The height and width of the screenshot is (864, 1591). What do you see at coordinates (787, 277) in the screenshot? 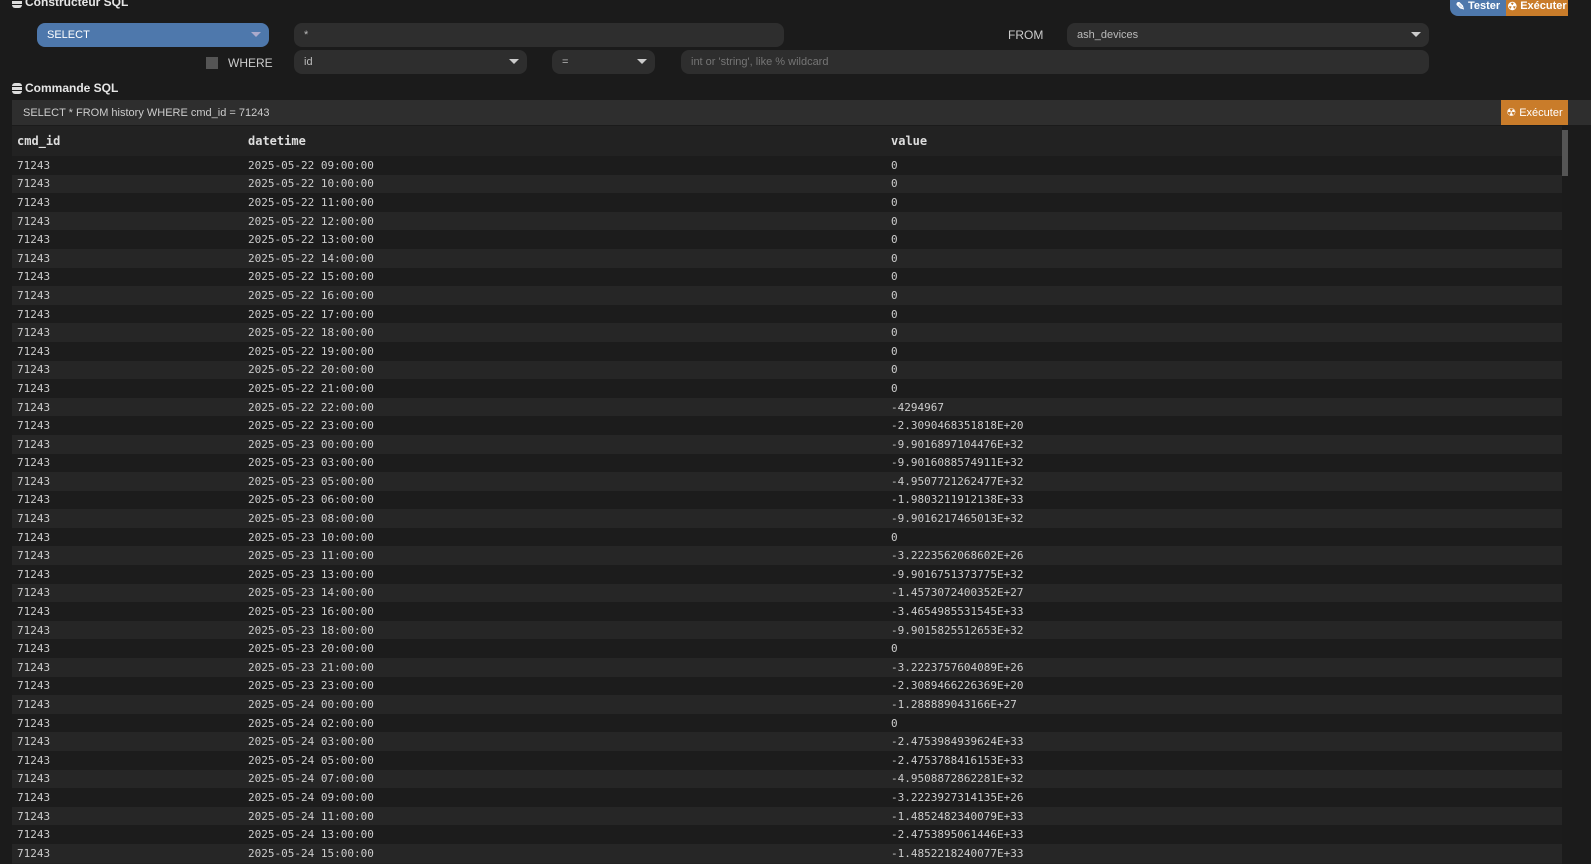
I see `table-row: 71243 2025-05-22 15:00:00 0` at bounding box center [787, 277].